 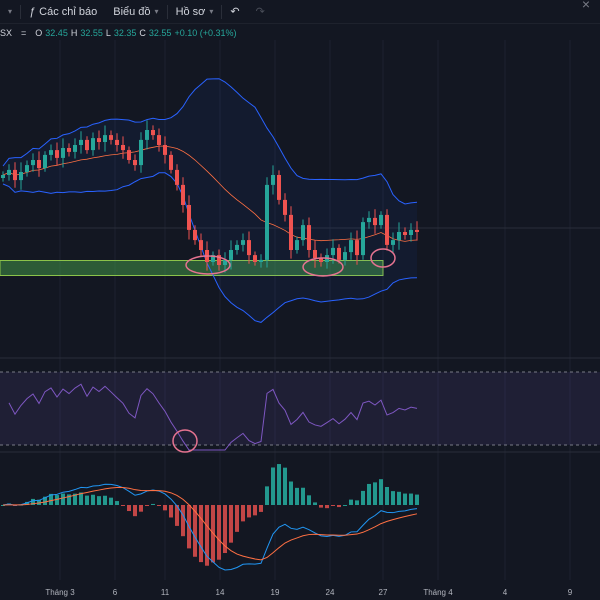 What do you see at coordinates (275, 592) in the screenshot?
I see `time-axis-label: 19` at bounding box center [275, 592].